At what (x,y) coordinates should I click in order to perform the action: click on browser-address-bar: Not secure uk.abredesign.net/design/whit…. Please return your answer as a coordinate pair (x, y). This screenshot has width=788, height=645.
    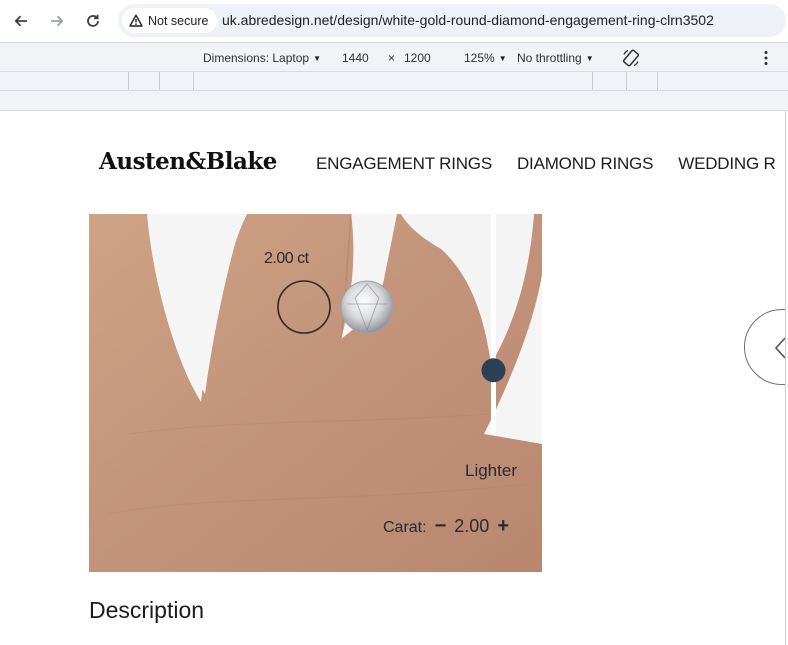
    Looking at the image, I should click on (394, 21).